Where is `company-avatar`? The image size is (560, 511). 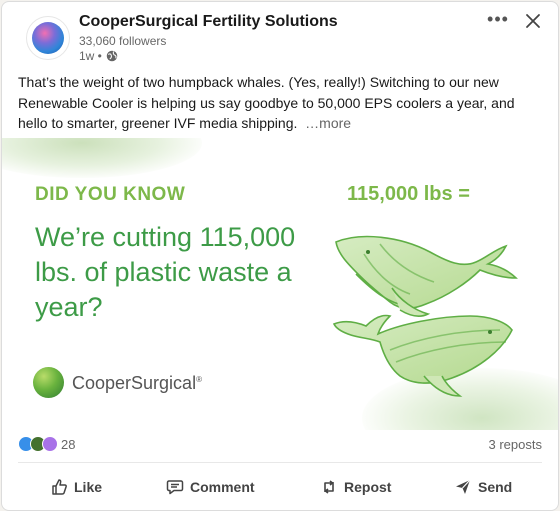
company-avatar is located at coordinates (48, 38).